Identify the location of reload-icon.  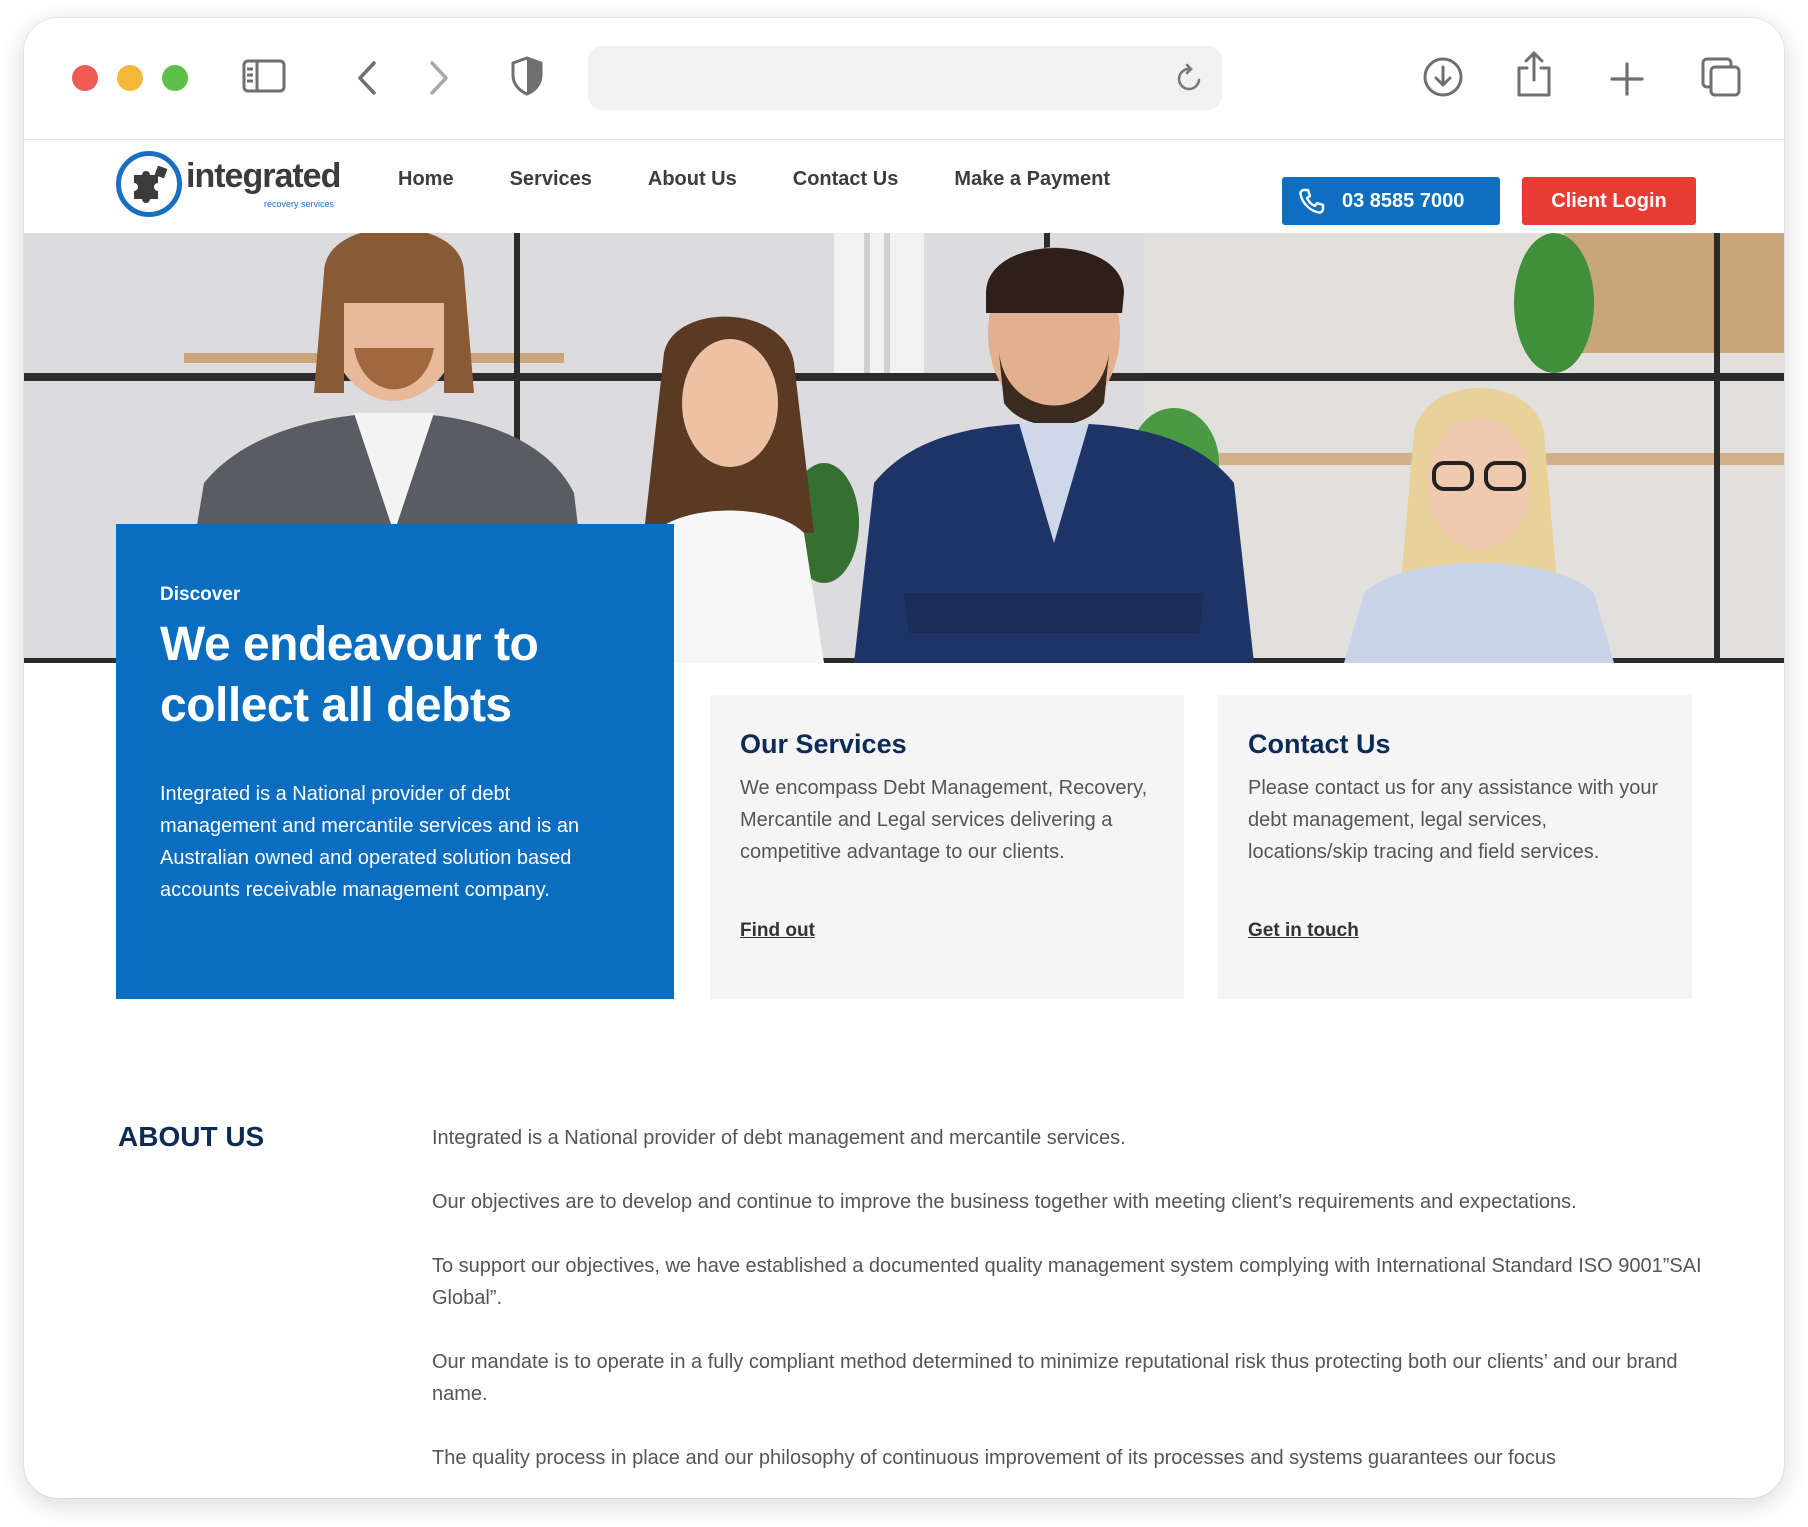
(1190, 80).